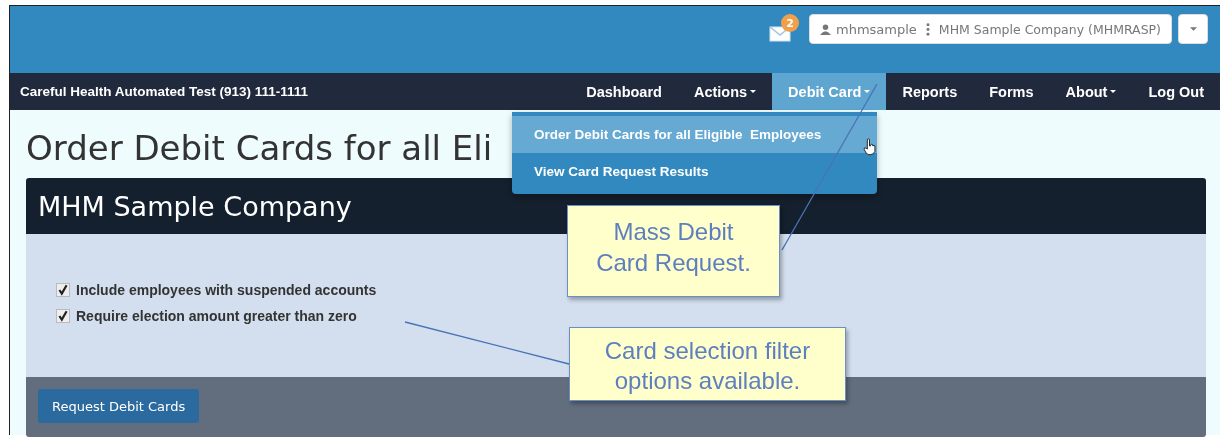  Describe the element at coordinates (259, 148) in the screenshot. I see `page-title: Order Debit Cards for all Eli` at that location.